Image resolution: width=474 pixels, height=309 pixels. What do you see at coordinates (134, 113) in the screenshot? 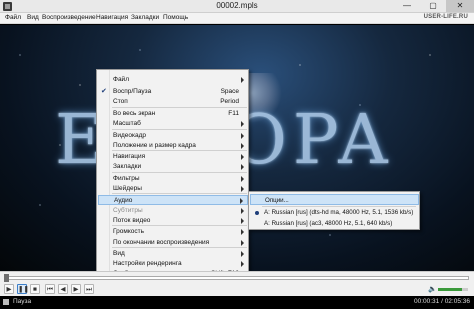
I see `context-menu-item-label: Во весь экран` at bounding box center [134, 113].